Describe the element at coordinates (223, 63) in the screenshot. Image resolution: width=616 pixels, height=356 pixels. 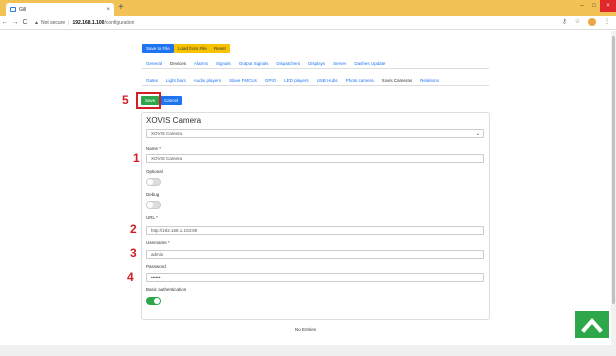
I see `tab-signals: Signals` at that location.